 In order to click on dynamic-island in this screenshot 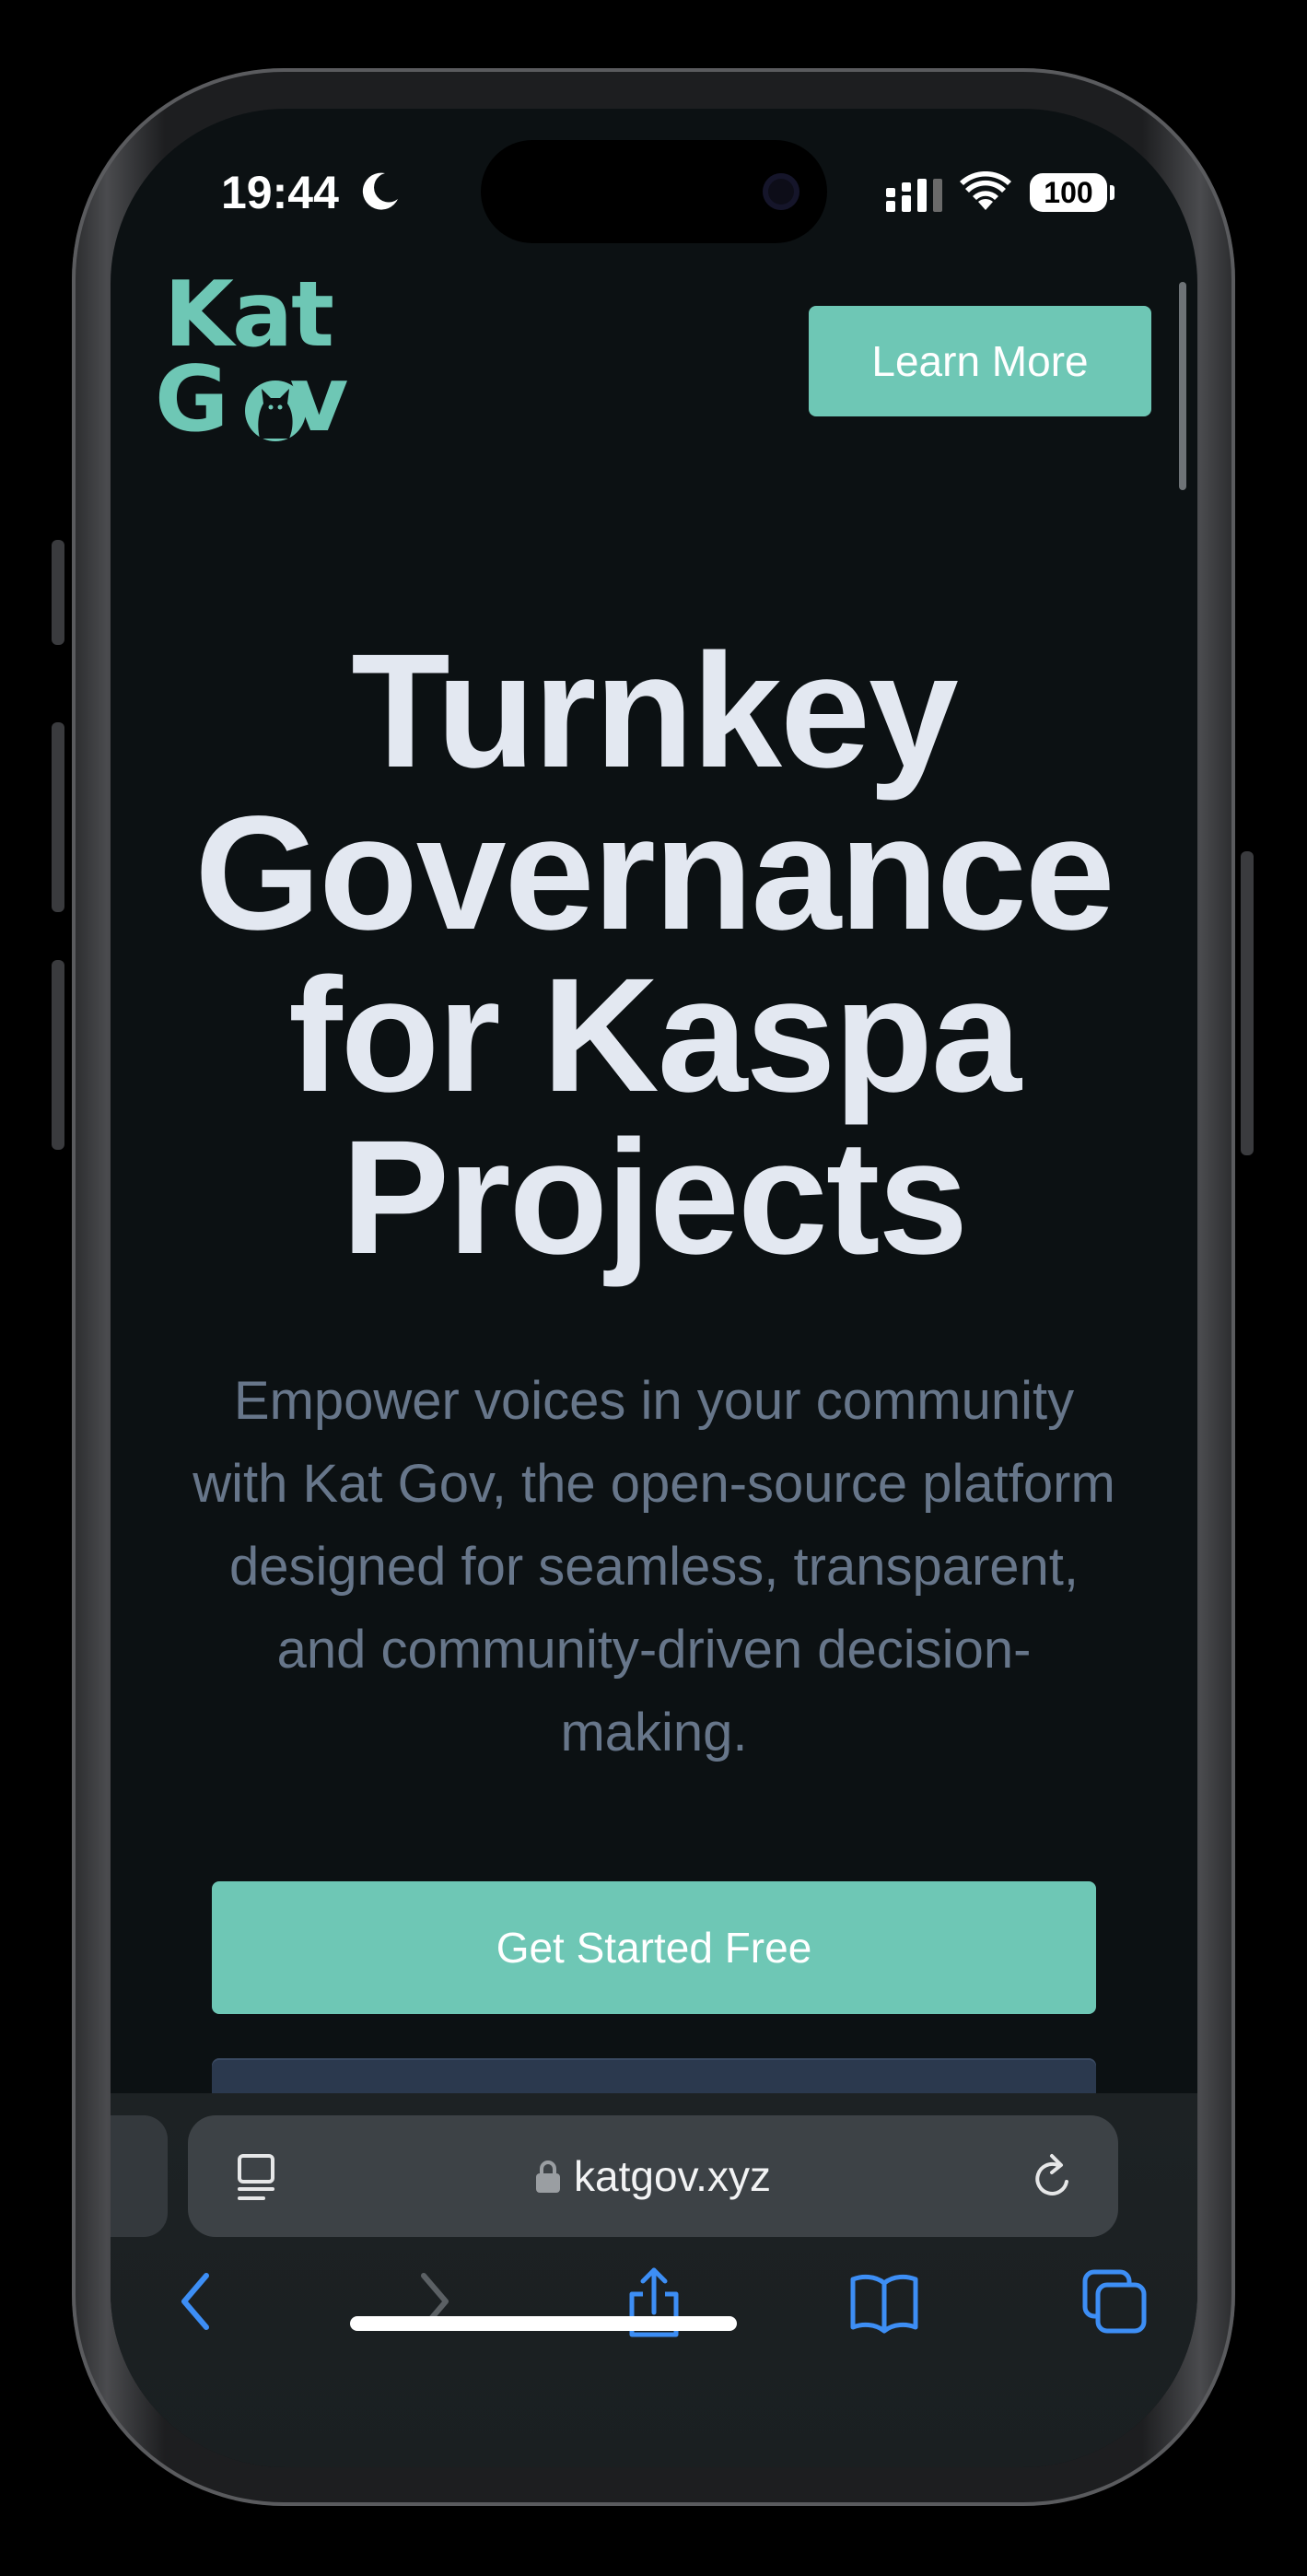, I will do `click(654, 191)`.